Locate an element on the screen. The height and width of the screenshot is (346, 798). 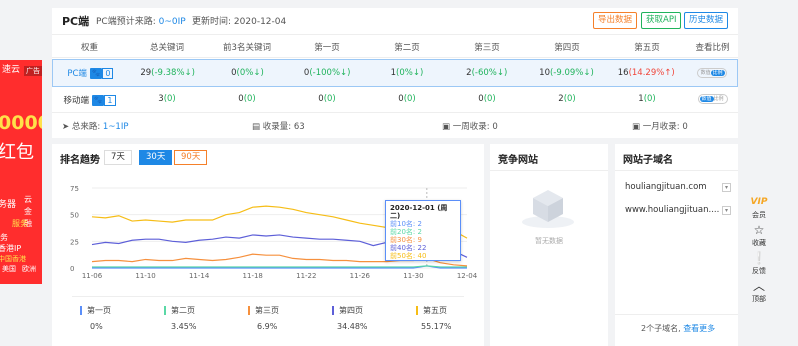
change: (-100%↓) is located at coordinates (330, 73).